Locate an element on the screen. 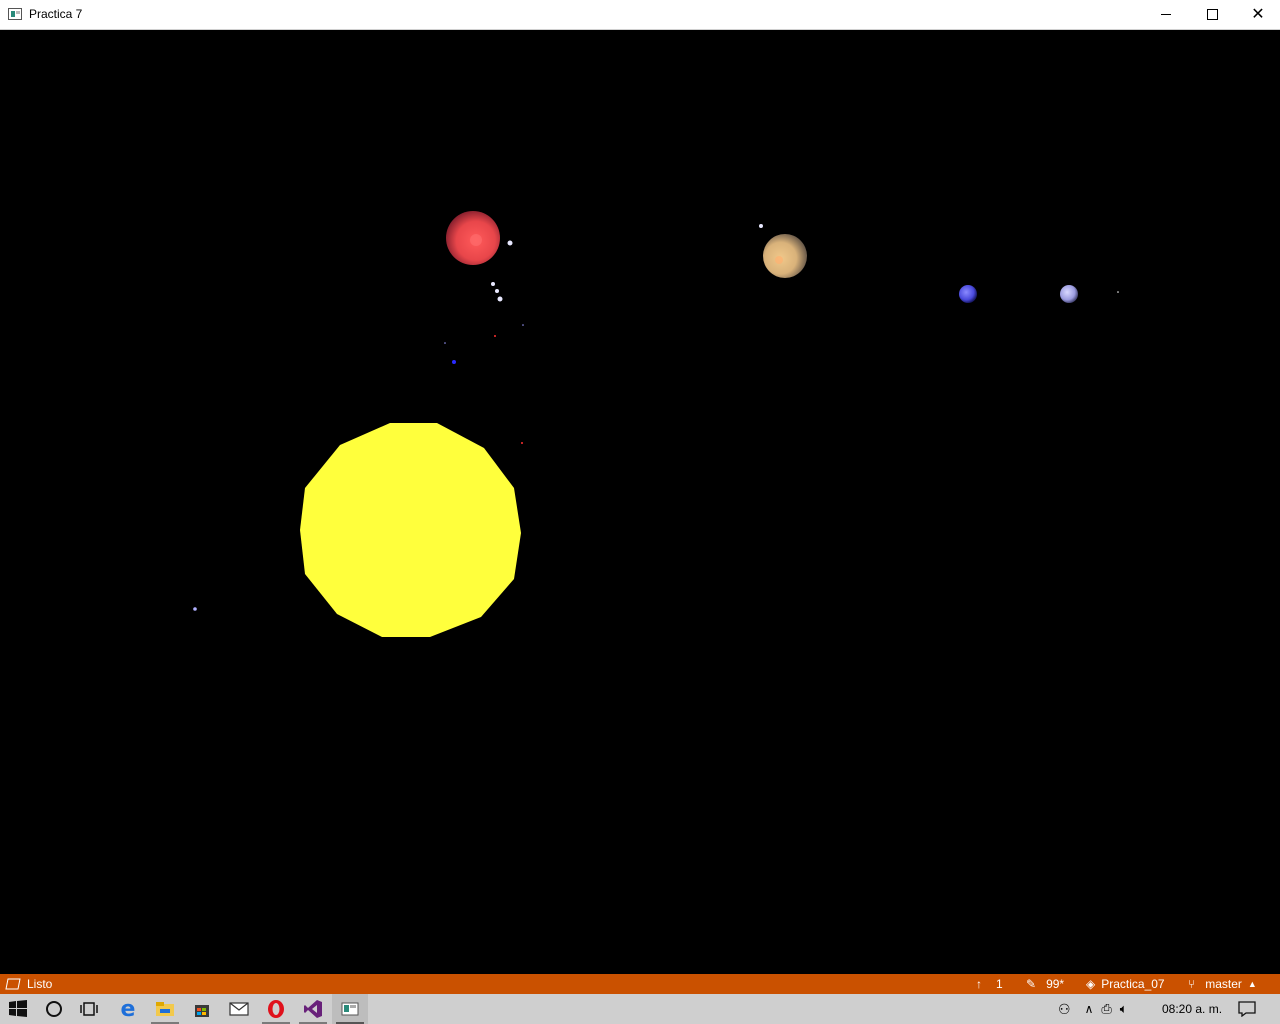  cortana-button is located at coordinates (54, 1009).